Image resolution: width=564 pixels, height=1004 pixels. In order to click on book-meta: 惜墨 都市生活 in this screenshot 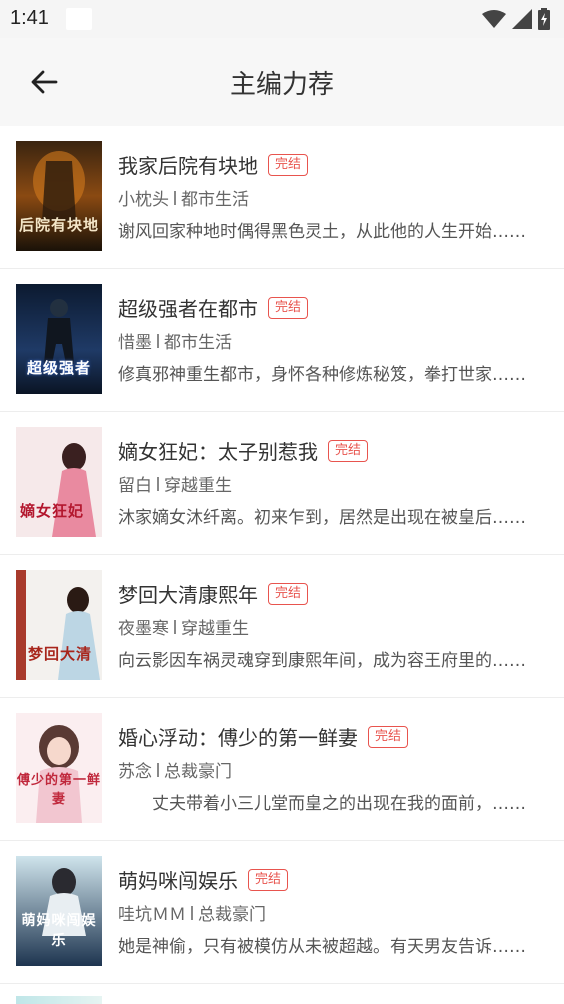, I will do `click(175, 340)`.